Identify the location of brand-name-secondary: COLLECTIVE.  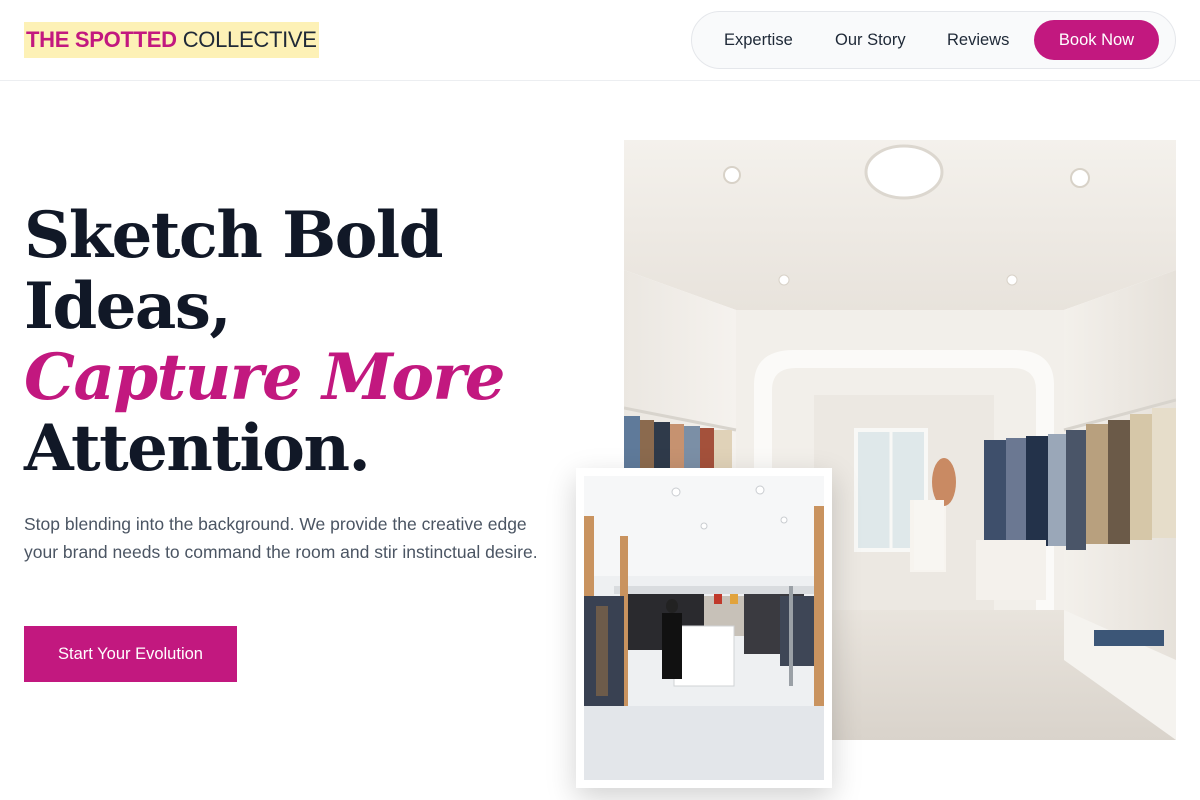
(249, 39).